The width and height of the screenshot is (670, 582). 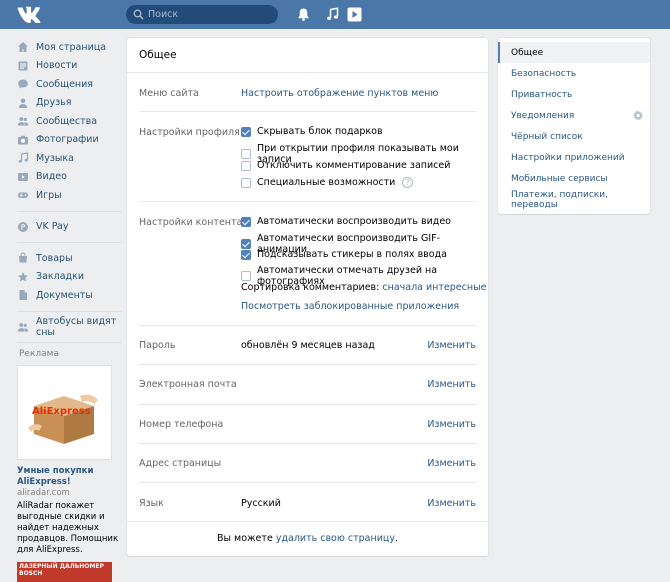 I want to click on settings-tab-notifications: Уведомления, so click(x=574, y=115).